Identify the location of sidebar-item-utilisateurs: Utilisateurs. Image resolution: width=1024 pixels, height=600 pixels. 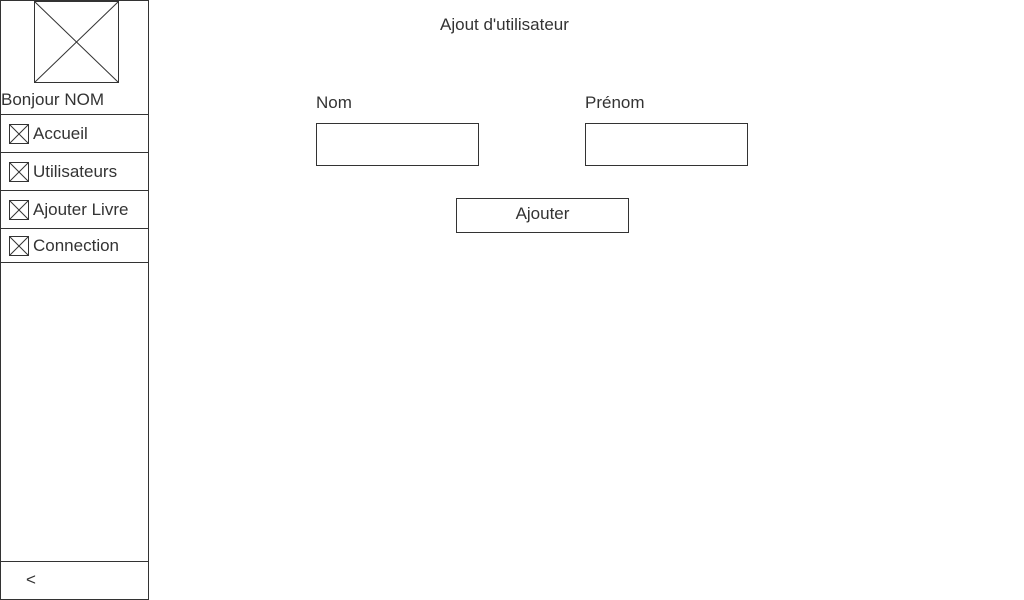
(74, 171).